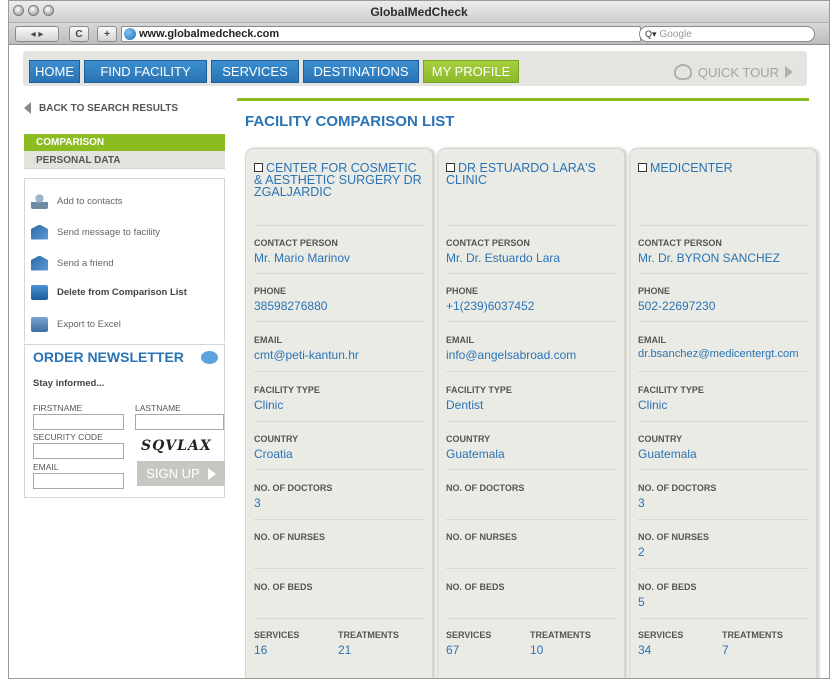  I want to click on add-bookmark-button: +, so click(107, 34).